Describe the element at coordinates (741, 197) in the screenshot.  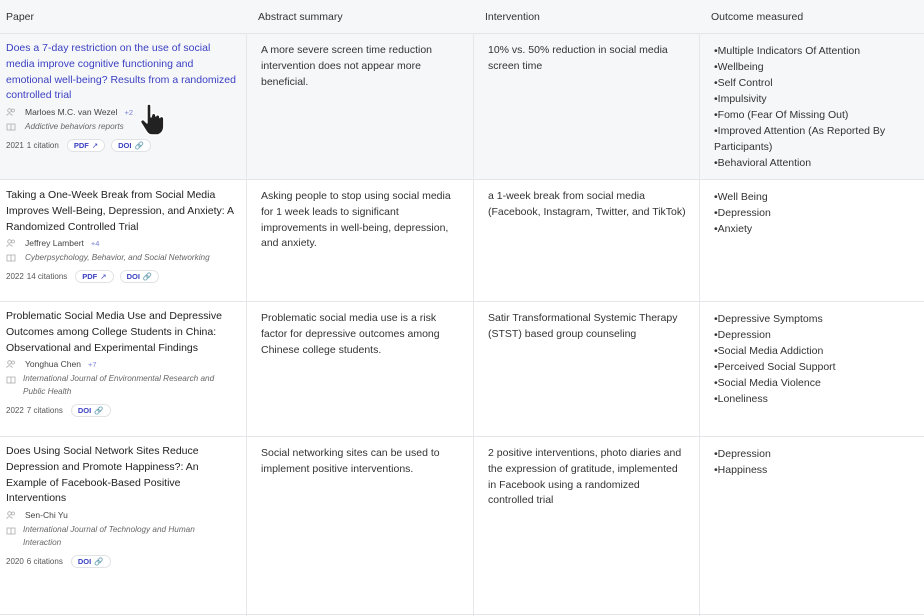
I see `outcome-item: •Well Being` at that location.